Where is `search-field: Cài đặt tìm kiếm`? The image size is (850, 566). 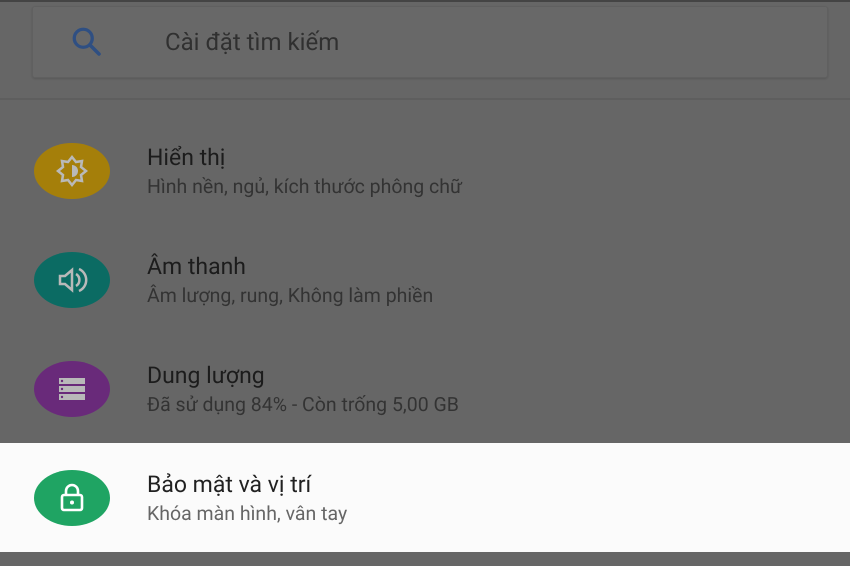
search-field: Cài đặt tìm kiếm is located at coordinates (430, 42).